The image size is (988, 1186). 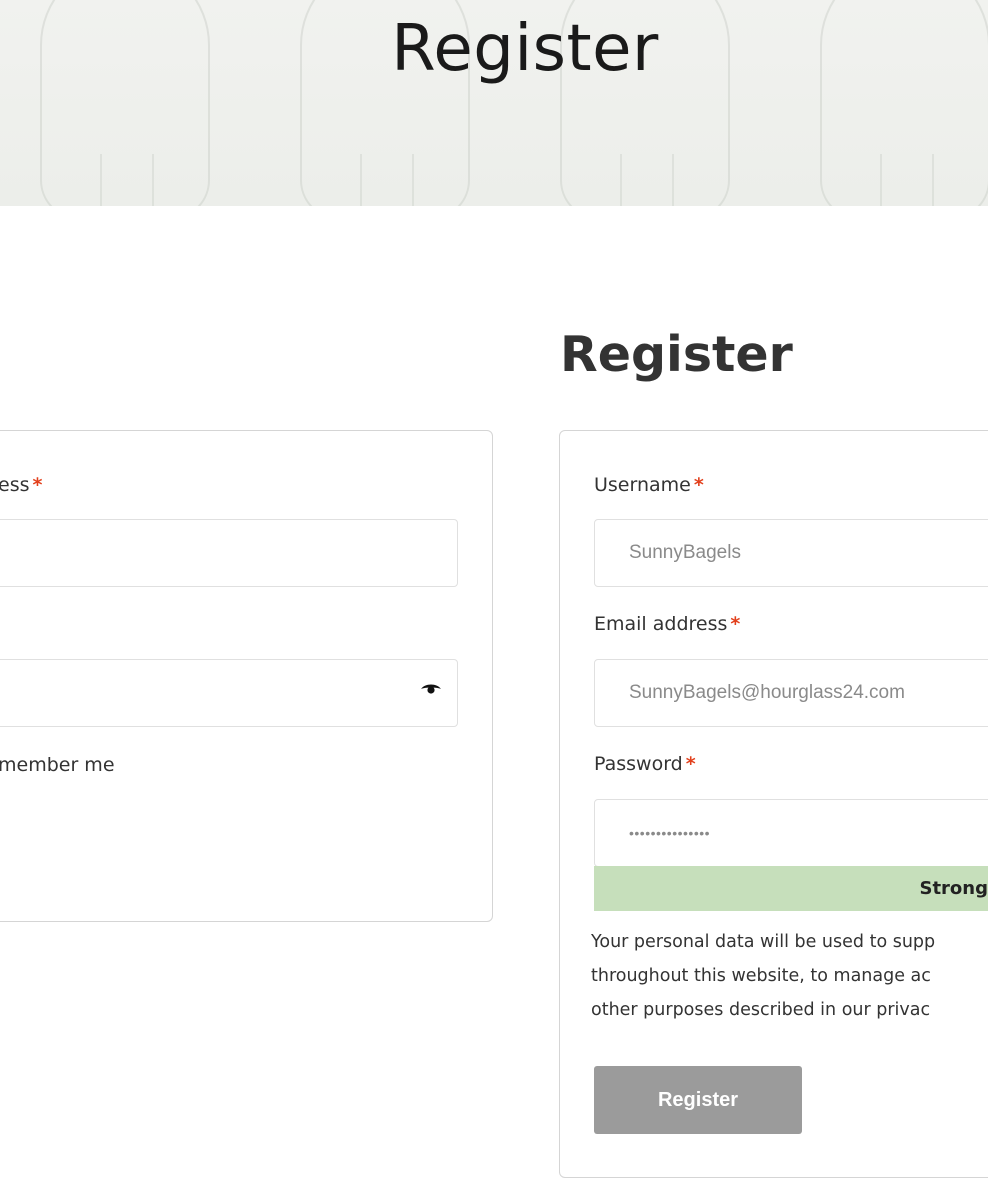 I want to click on email-input: SunnyBagels@hourglass24.com, so click(x=791, y=693).